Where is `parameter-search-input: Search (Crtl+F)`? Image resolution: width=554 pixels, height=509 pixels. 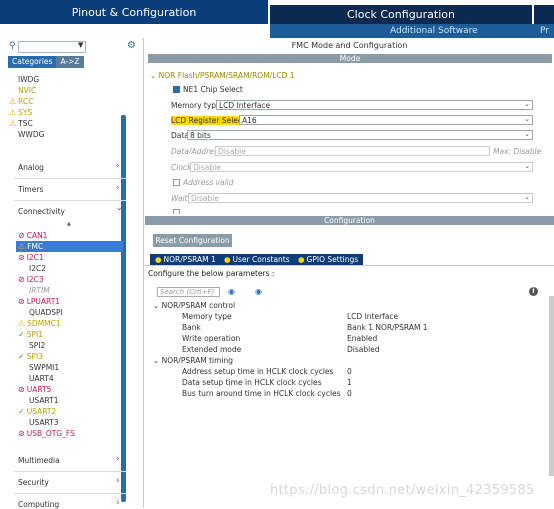 parameter-search-input: Search (Crtl+F) is located at coordinates (188, 292).